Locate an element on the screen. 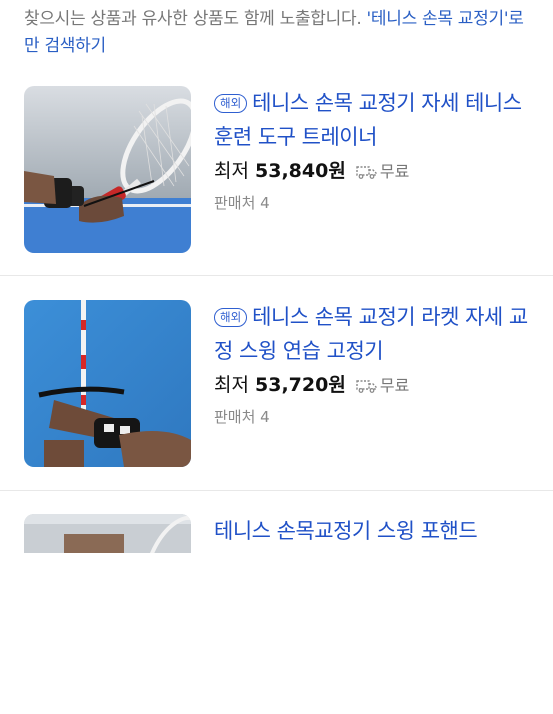 Image resolution: width=553 pixels, height=714 pixels. exact-search-query: '테니스 손목 교정기' is located at coordinates (437, 19).